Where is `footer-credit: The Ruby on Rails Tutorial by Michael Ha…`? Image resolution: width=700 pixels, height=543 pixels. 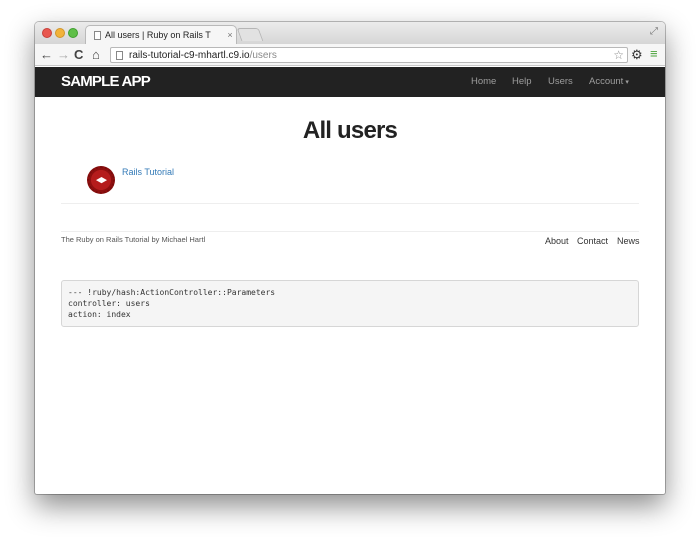 footer-credit: The Ruby on Rails Tutorial by Michael Ha… is located at coordinates (133, 239).